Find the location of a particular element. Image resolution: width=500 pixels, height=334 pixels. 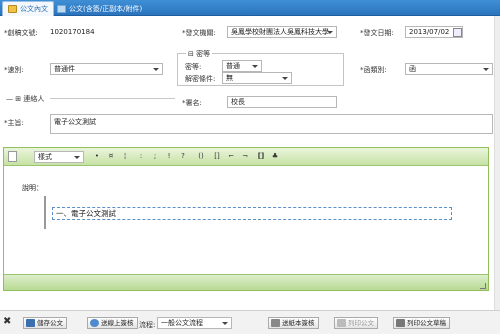

signer-input: 校長 is located at coordinates (282, 102).